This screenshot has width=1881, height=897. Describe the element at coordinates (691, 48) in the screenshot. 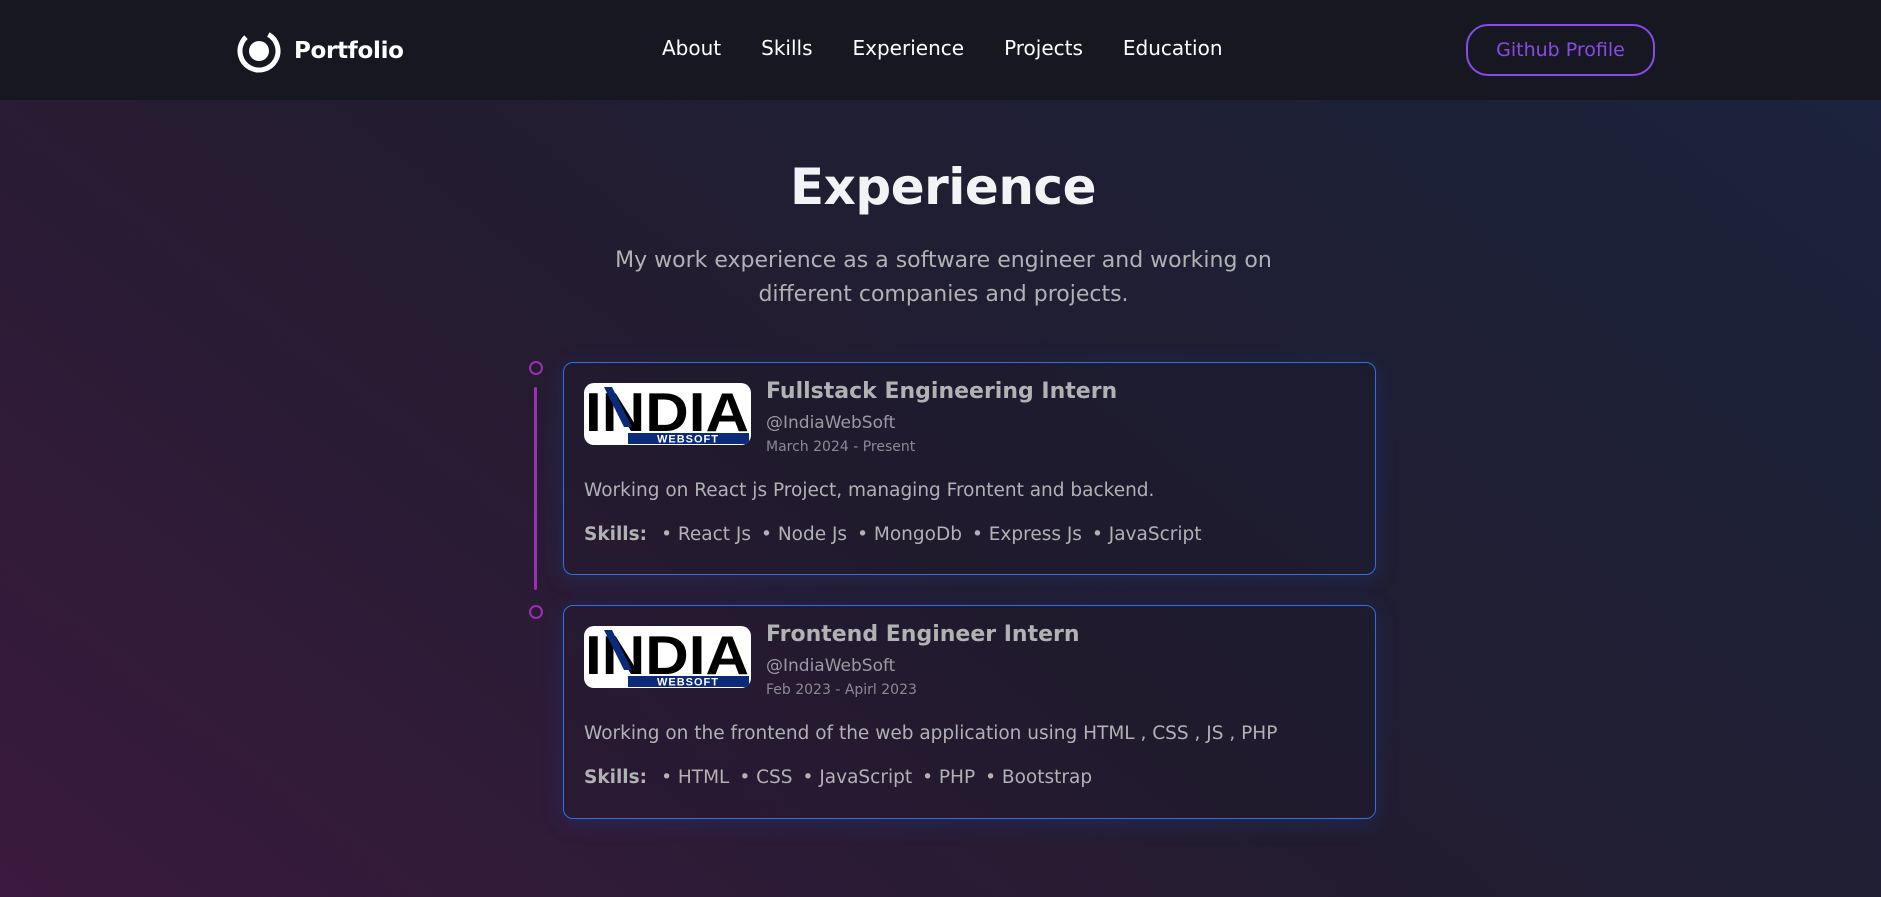

I see `nav-link-about: About` at that location.